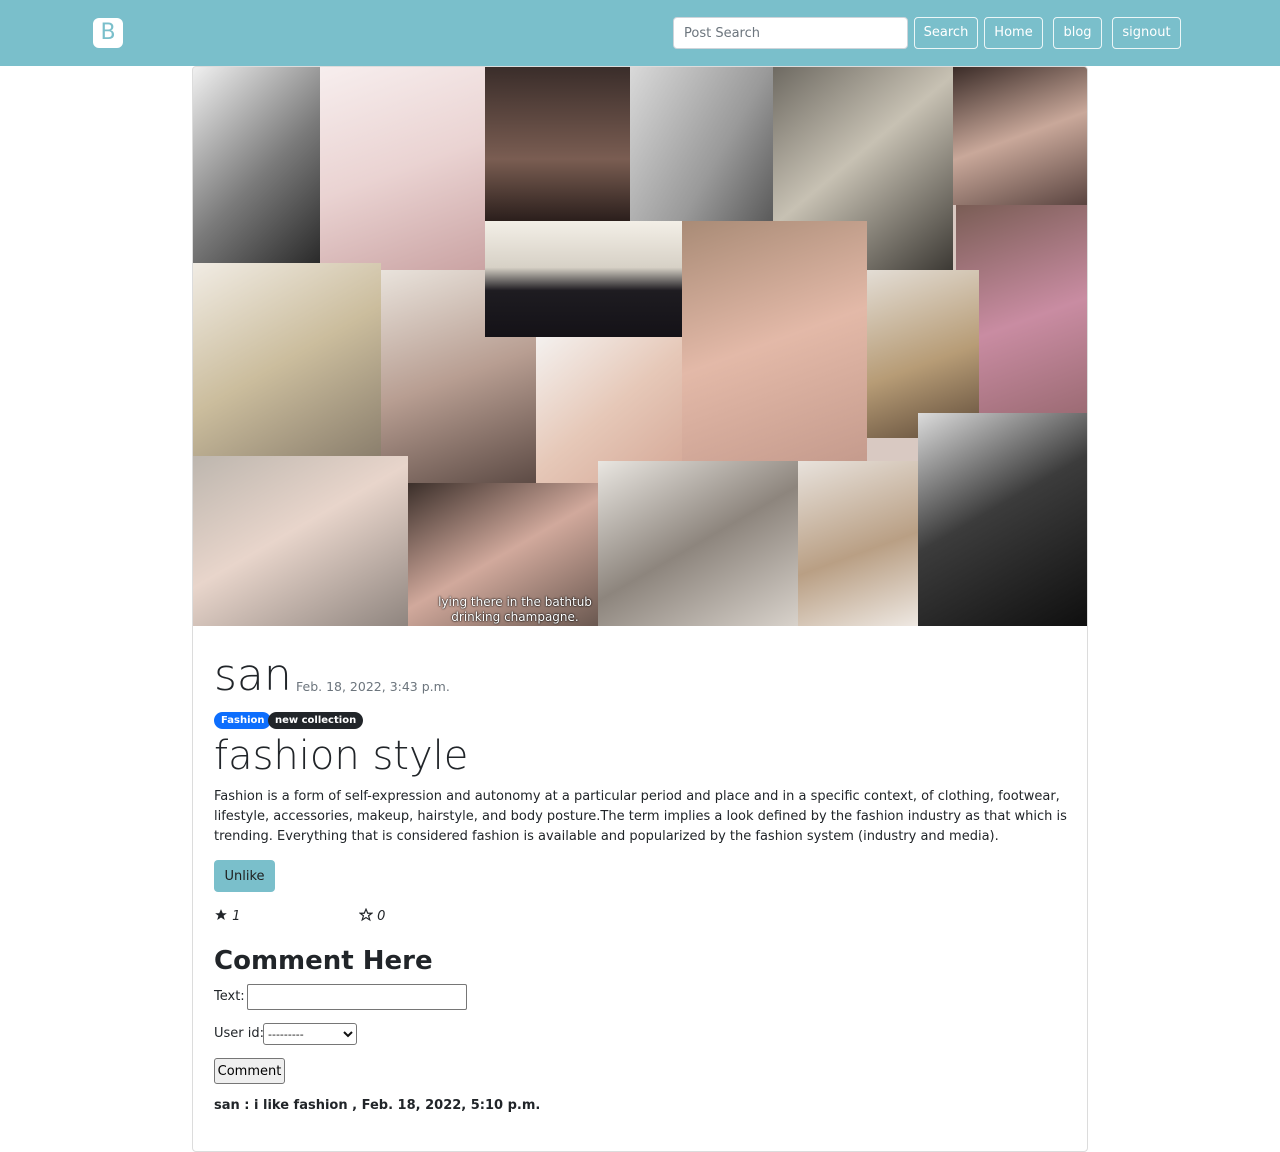 The width and height of the screenshot is (1280, 1152). I want to click on home-button: Home, so click(1013, 33).